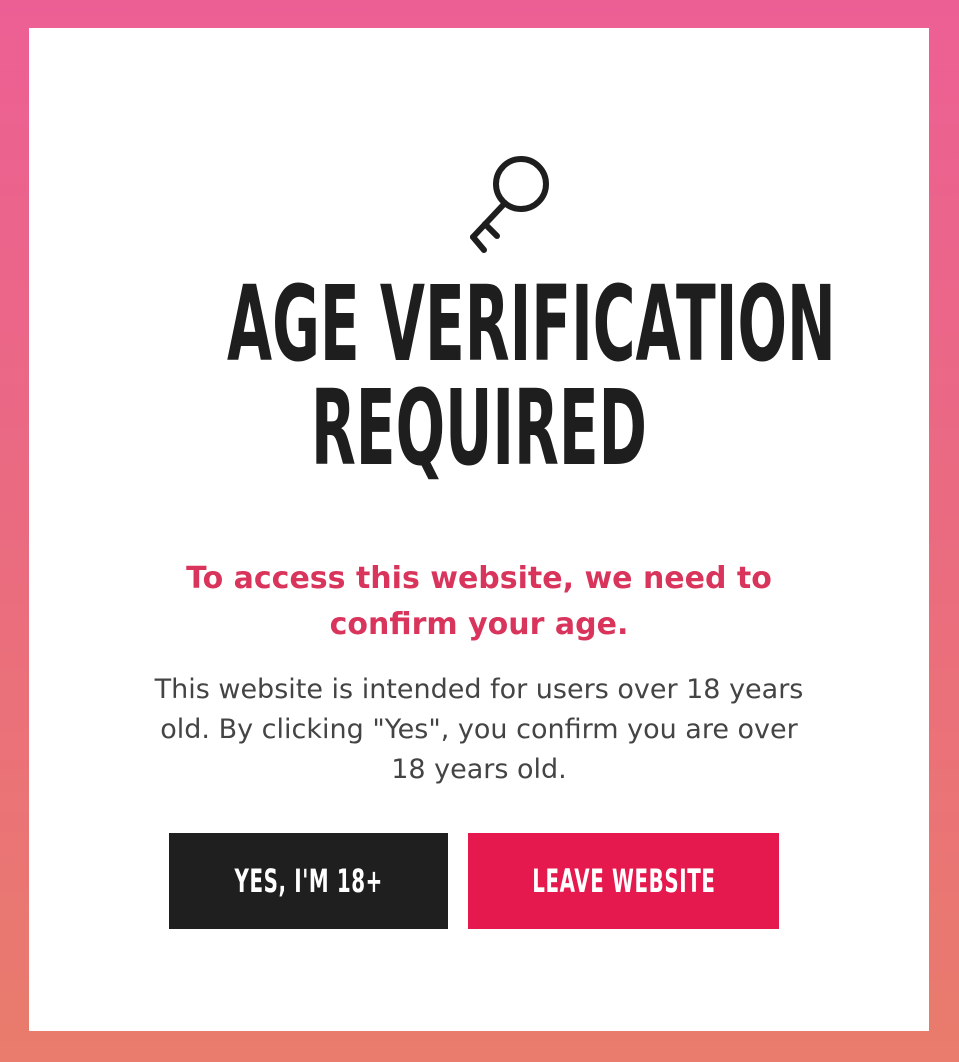 The width and height of the screenshot is (959, 1062). Describe the element at coordinates (479, 624) in the screenshot. I see `lead-line: confirm your age.` at that location.